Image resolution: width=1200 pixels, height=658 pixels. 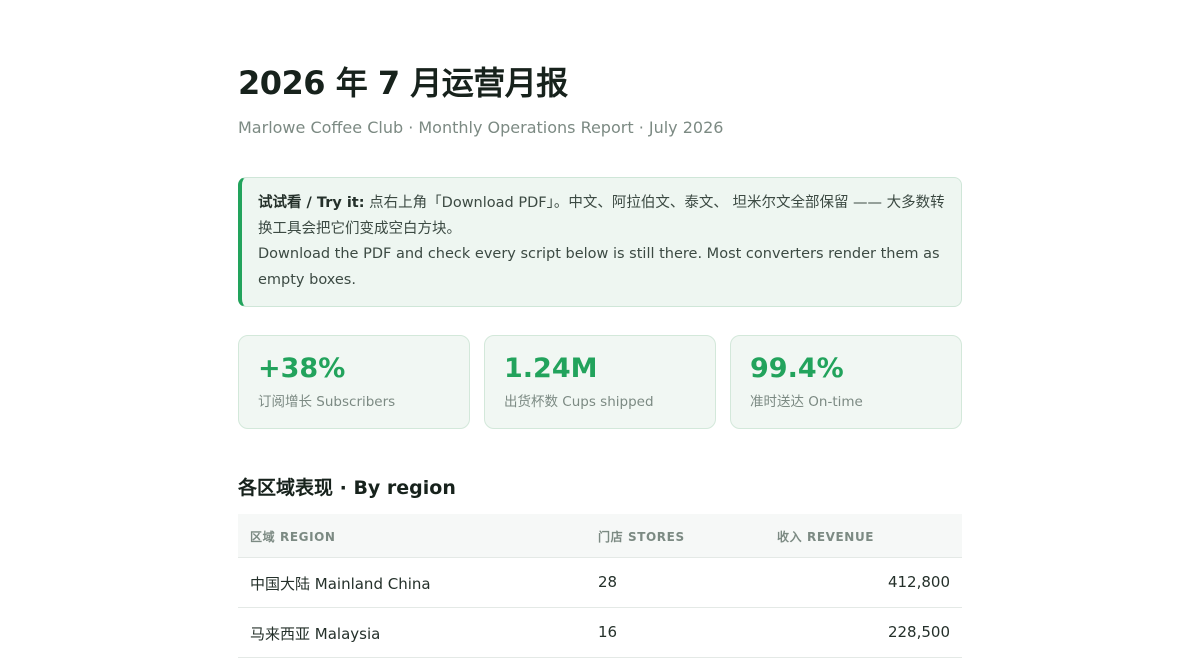 What do you see at coordinates (579, 402) in the screenshot?
I see `stat-label: 出货杯数 Cups shipped` at bounding box center [579, 402].